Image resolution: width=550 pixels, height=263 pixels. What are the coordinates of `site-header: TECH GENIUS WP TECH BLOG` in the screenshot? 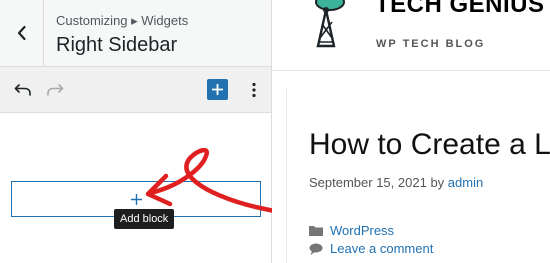 It's located at (411, 35).